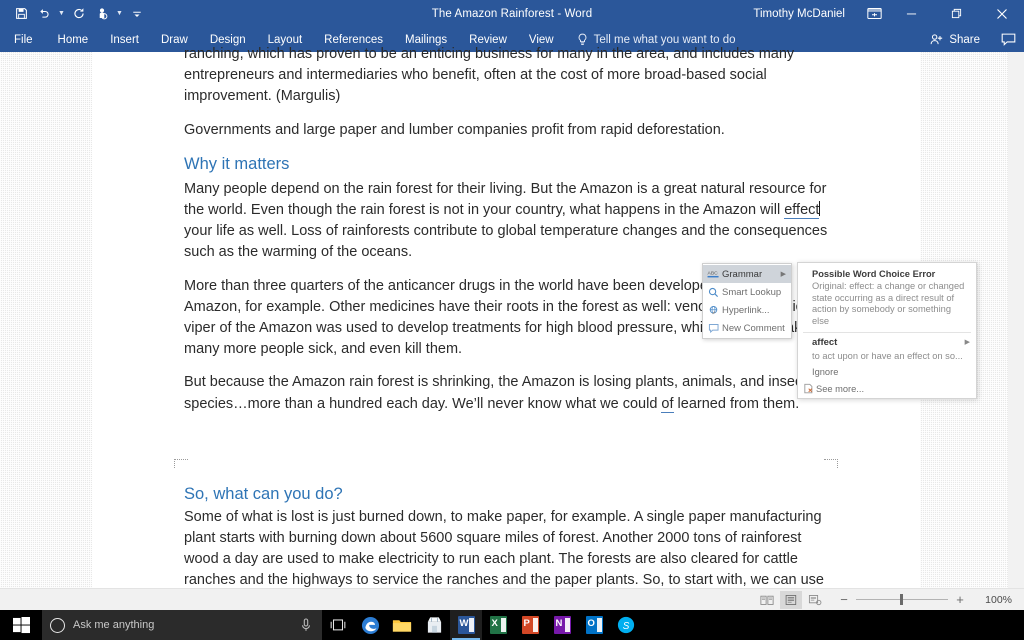  Describe the element at coordinates (306, 625) in the screenshot. I see `microphone-icon` at that location.